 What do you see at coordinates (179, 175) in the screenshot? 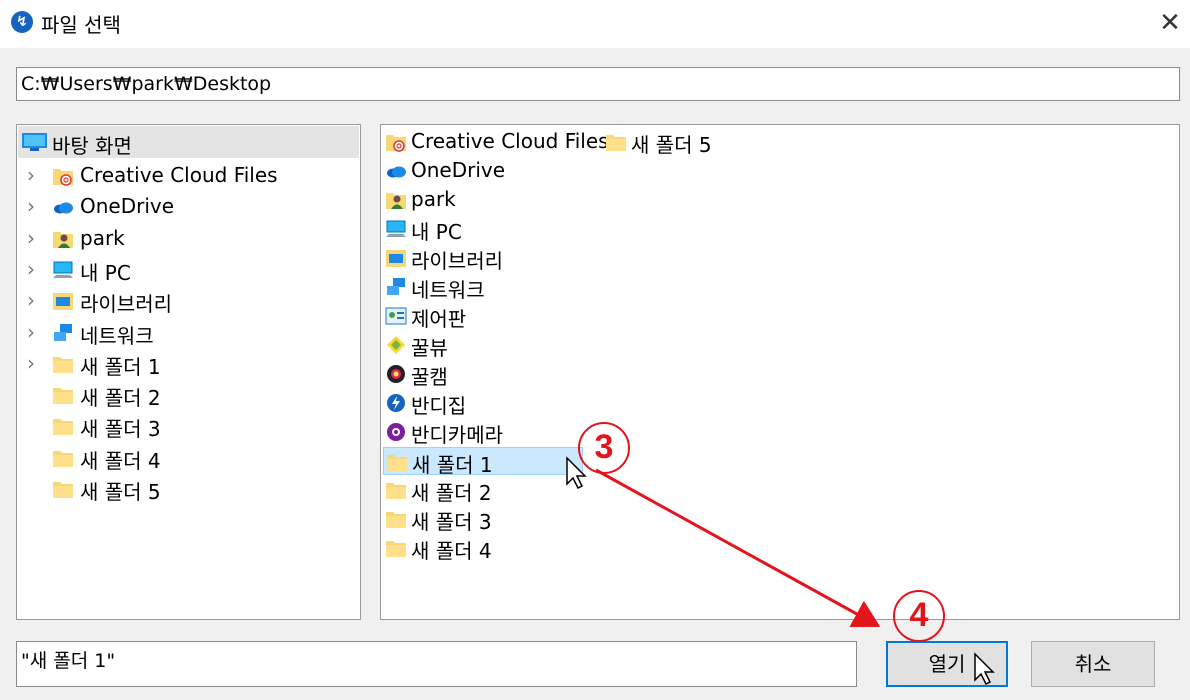
I see `tree-item-label: Creative Cloud Files` at bounding box center [179, 175].